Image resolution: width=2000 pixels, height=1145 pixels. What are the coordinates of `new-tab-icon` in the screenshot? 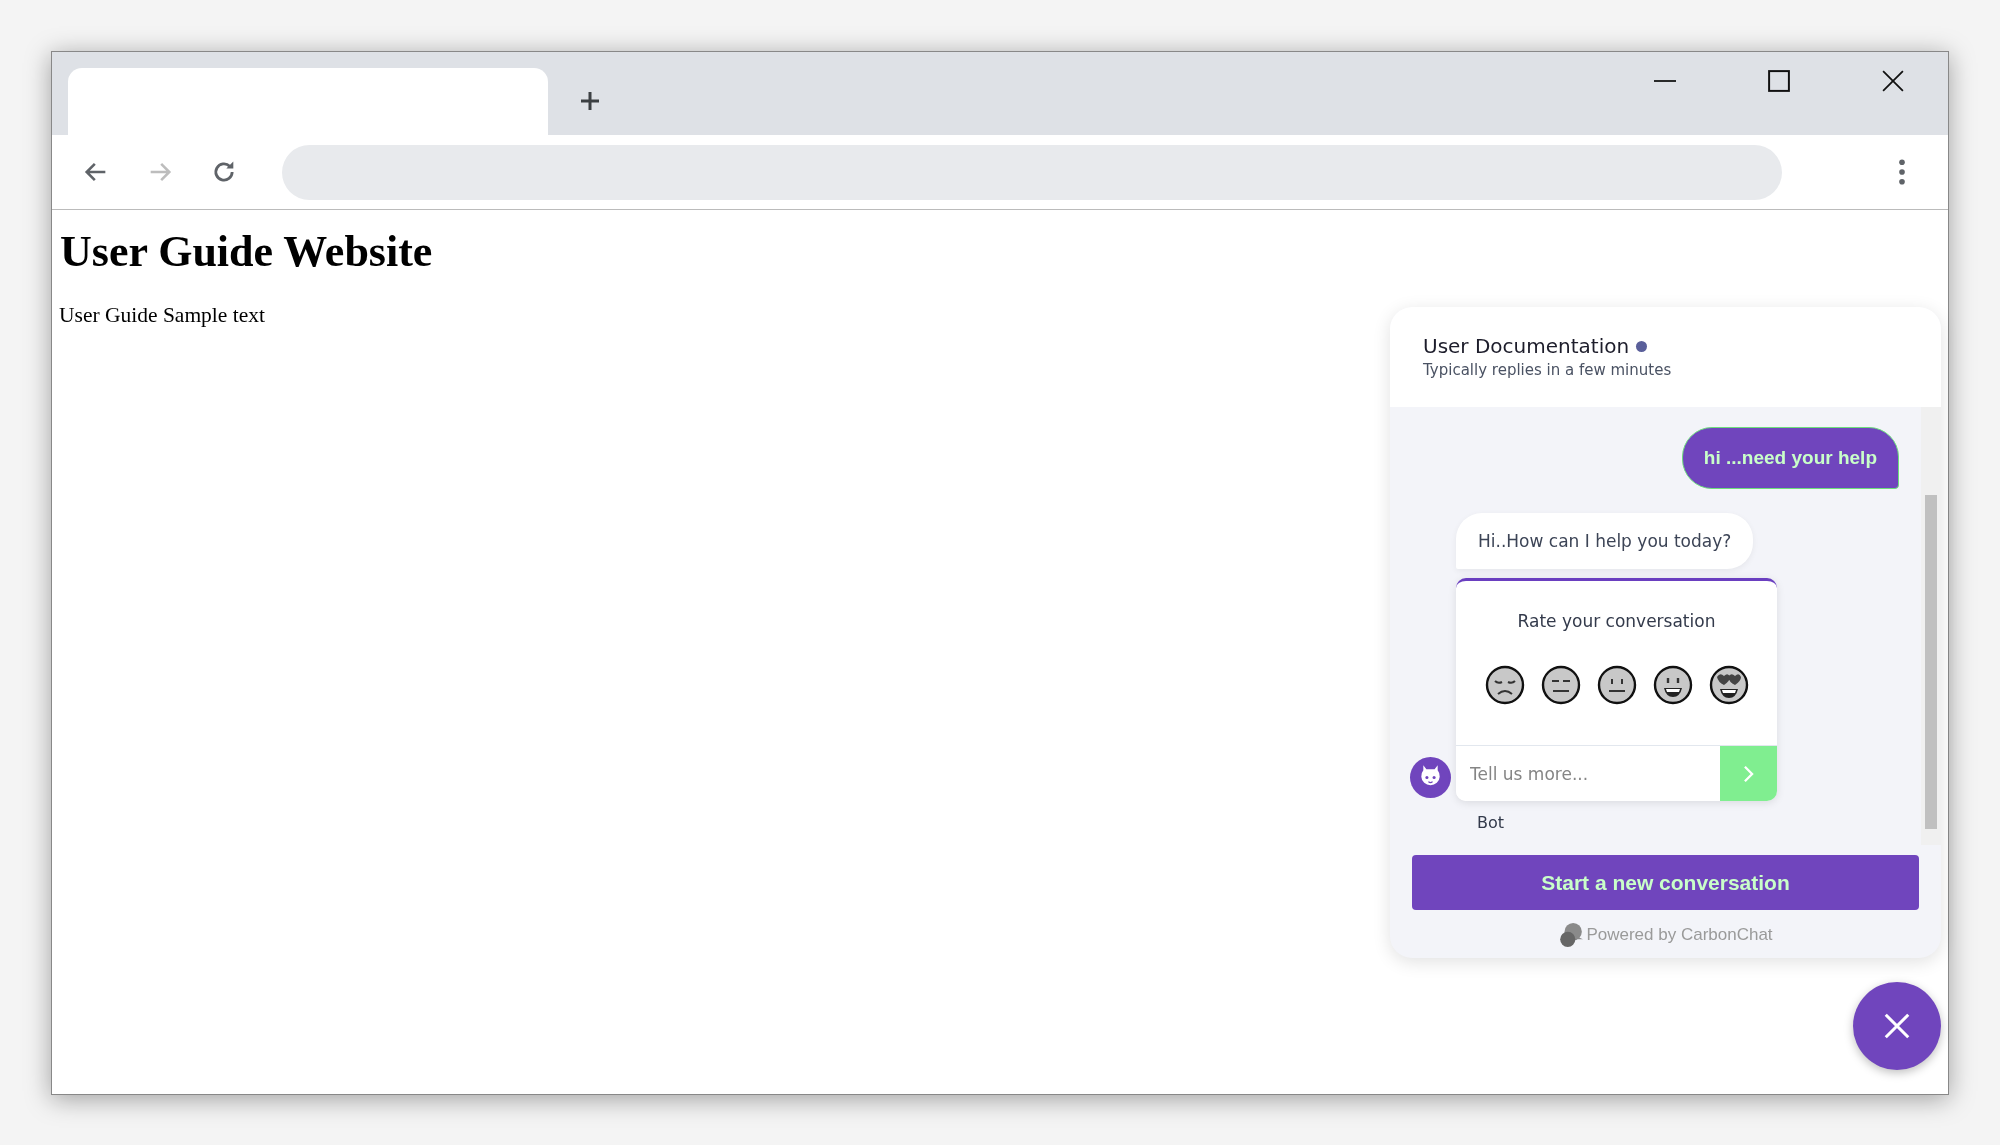 It's located at (590, 101).